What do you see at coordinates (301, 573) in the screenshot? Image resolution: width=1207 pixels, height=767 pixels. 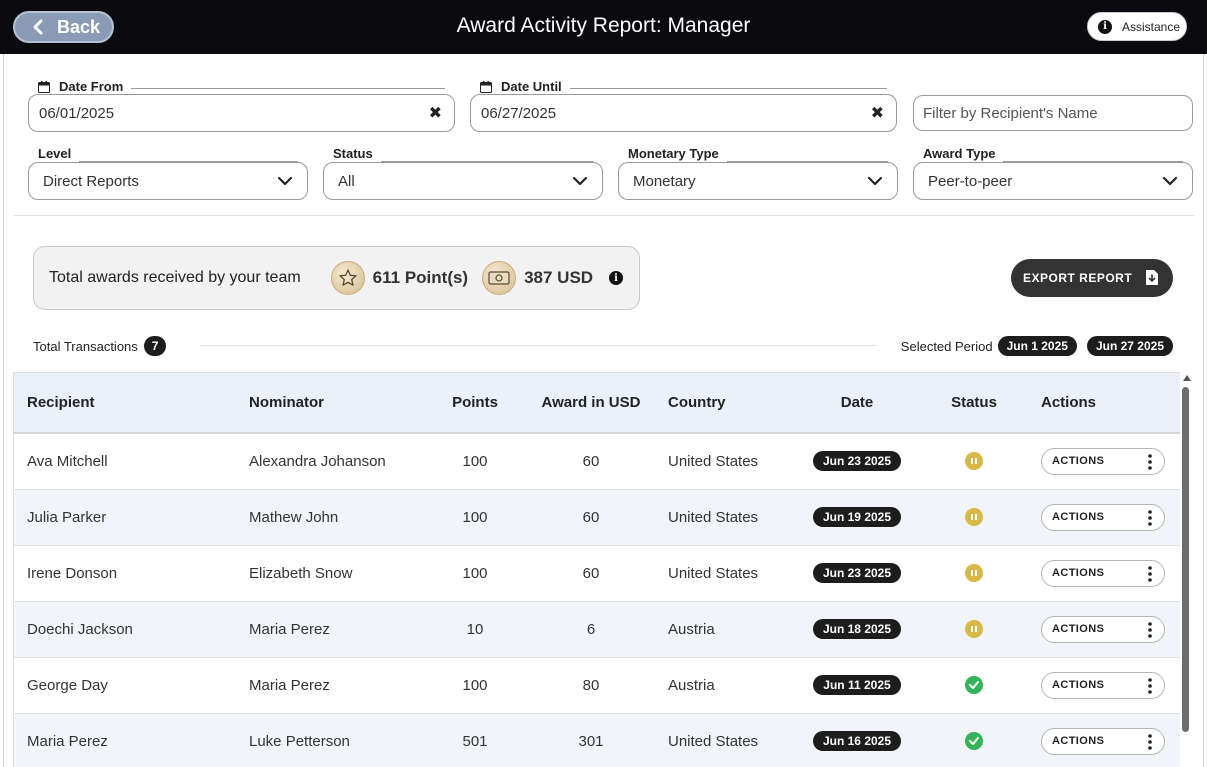 I see `cell-nominator: Elizabeth Snow` at bounding box center [301, 573].